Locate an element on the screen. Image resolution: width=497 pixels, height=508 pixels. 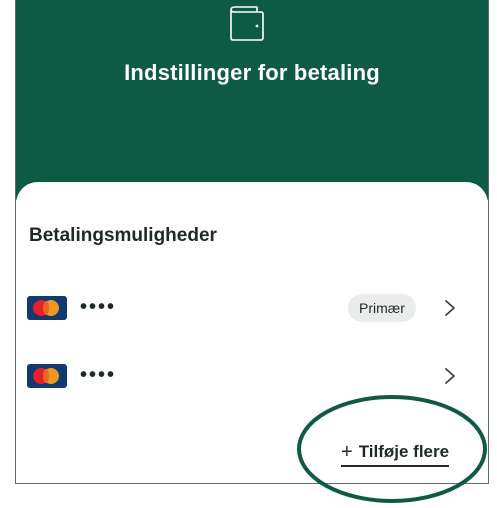
primary-badge: Primær is located at coordinates (382, 308).